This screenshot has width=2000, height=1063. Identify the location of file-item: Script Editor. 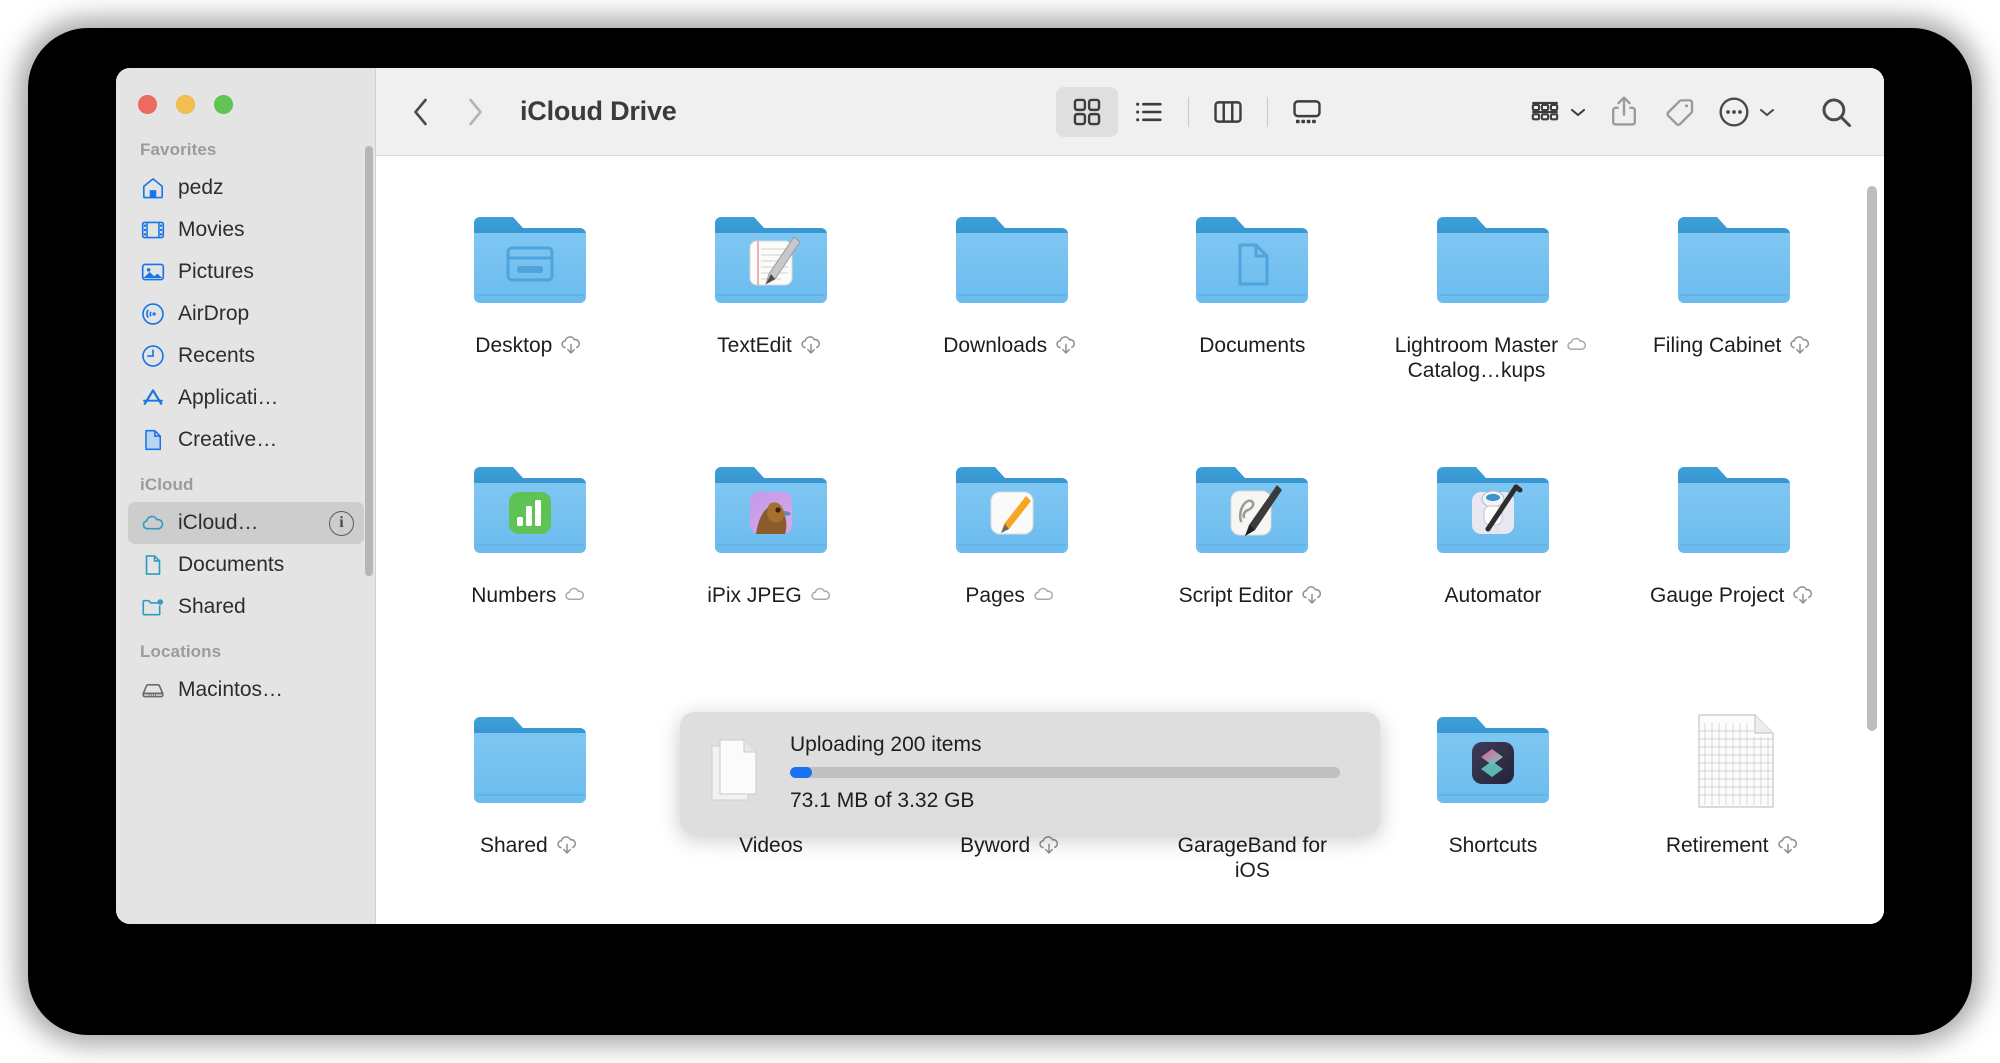
(1252, 557).